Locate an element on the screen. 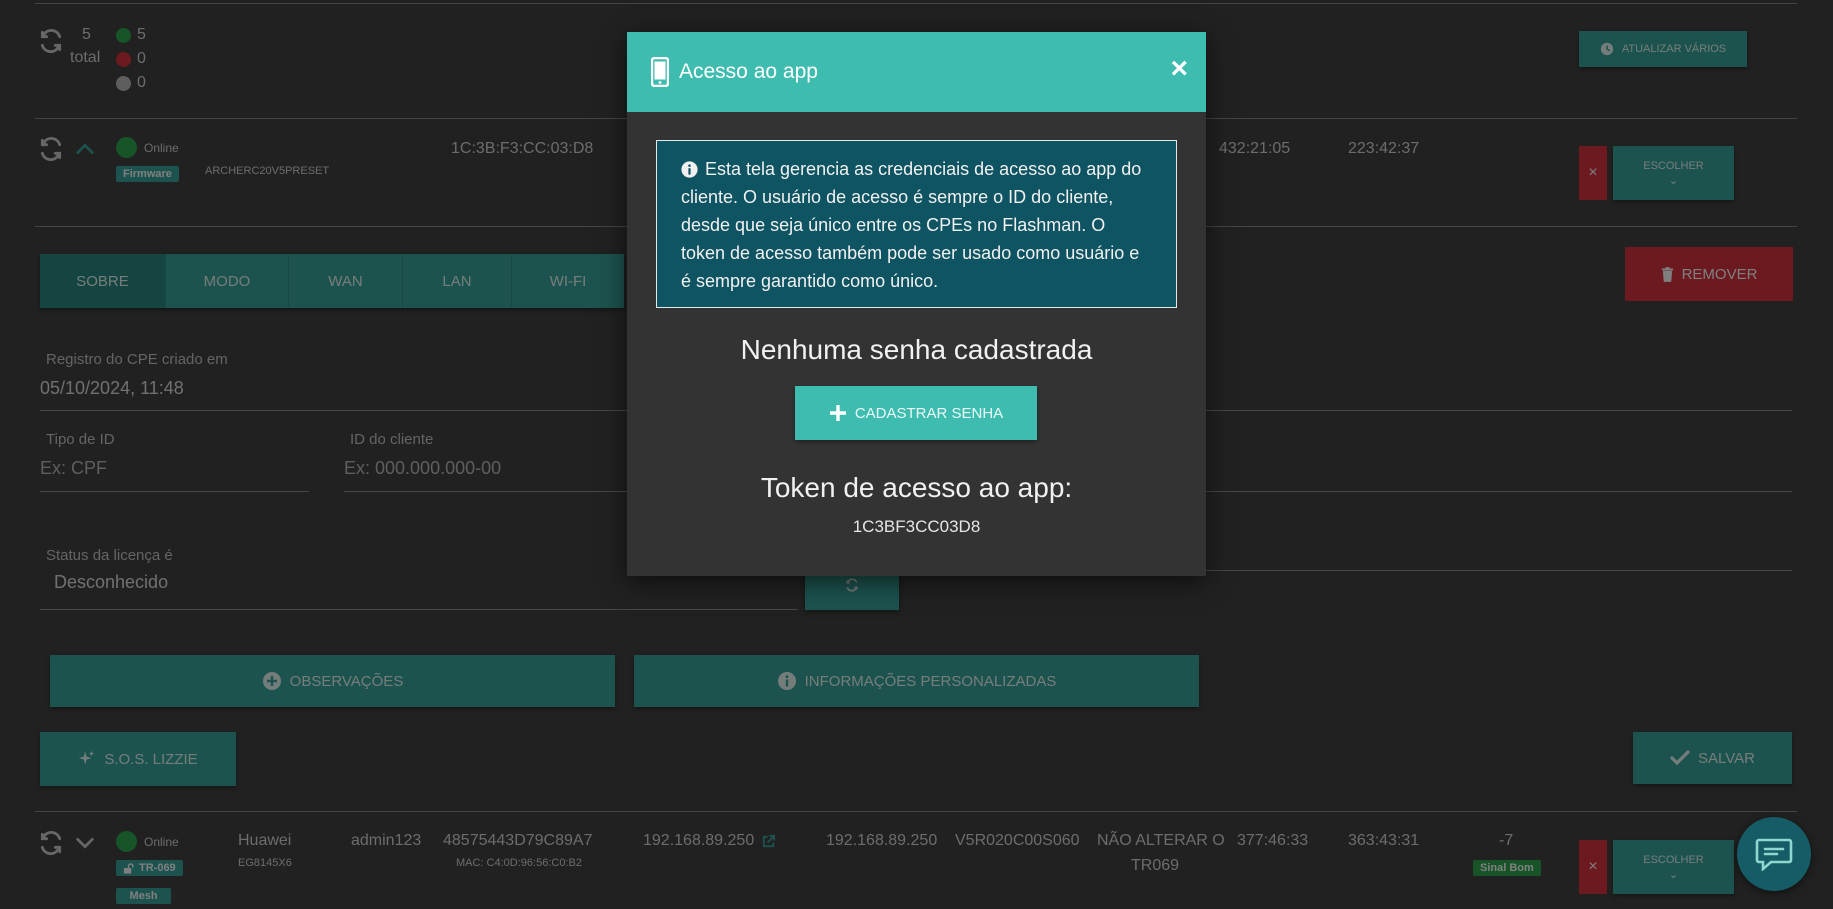 This screenshot has width=1833, height=909. modal-header: Acesso ao app × is located at coordinates (916, 72).